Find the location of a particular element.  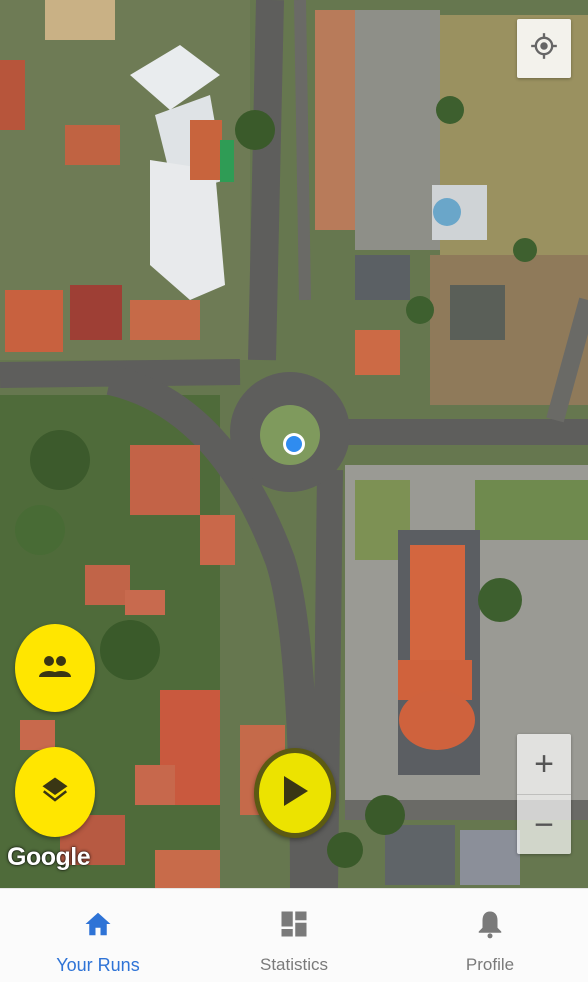

current-location-marker is located at coordinates (294, 444).